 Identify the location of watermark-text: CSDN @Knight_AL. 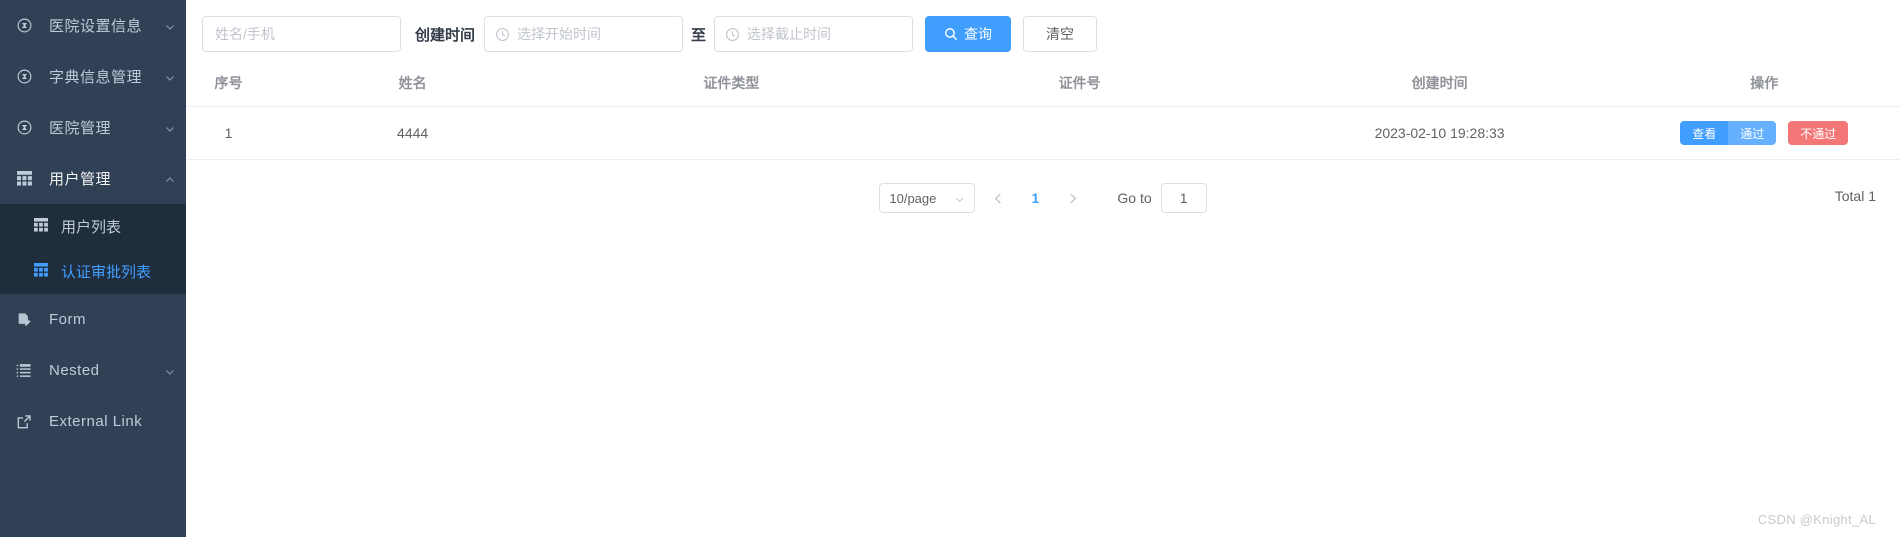
(1816, 519).